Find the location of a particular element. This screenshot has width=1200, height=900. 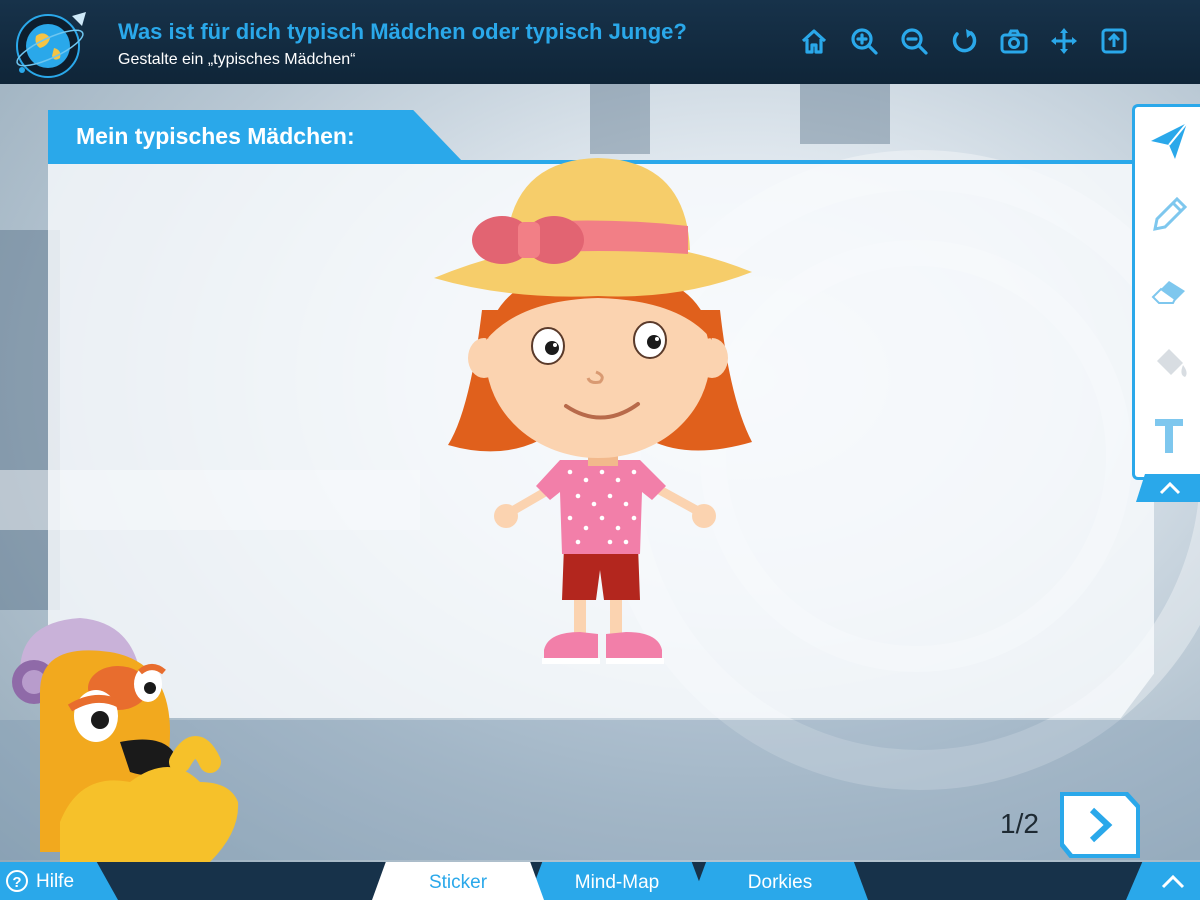

toolbar-collapse-button is located at coordinates (1168, 488).